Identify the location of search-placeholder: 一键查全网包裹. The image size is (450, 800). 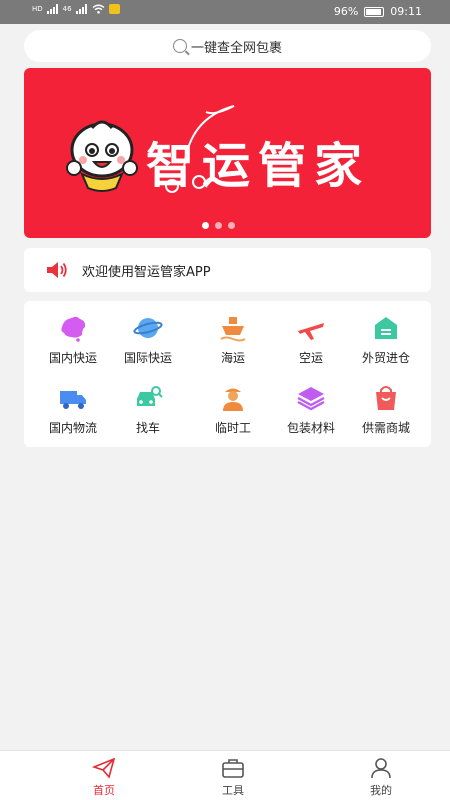
(236, 48).